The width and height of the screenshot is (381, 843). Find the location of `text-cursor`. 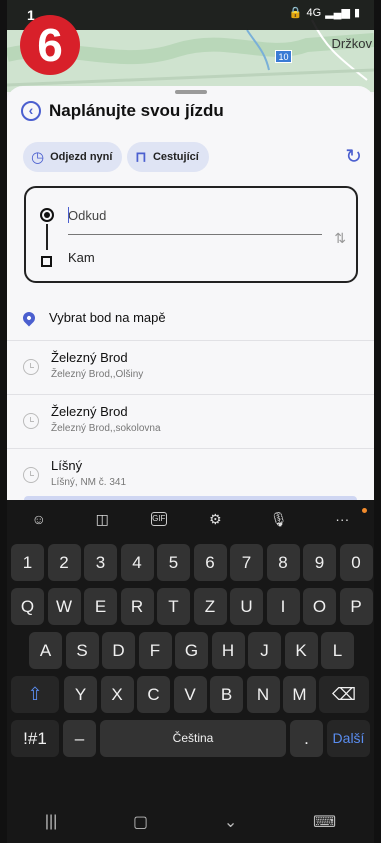

text-cursor is located at coordinates (68, 215).